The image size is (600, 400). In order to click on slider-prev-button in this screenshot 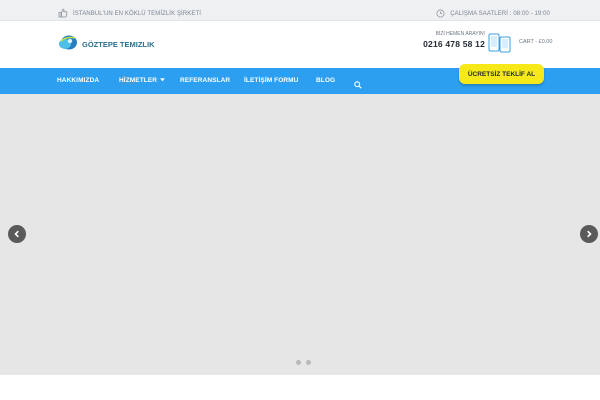, I will do `click(17, 234)`.